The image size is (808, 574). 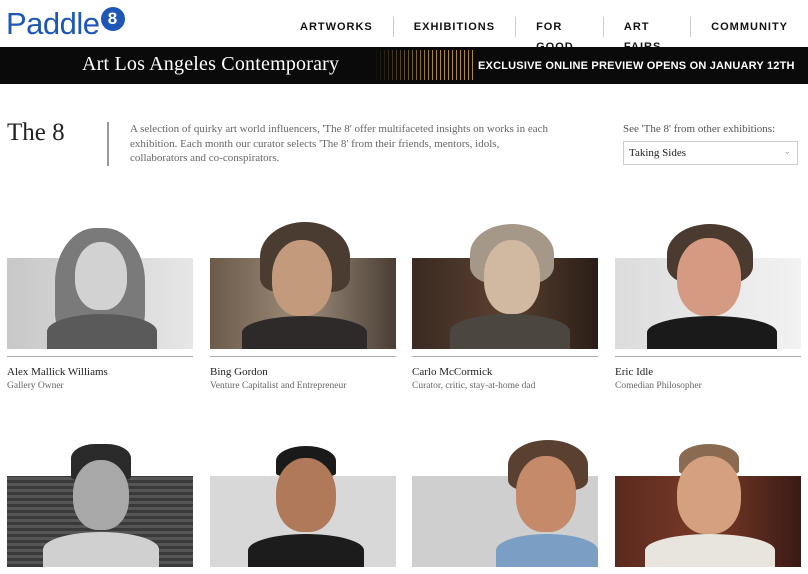 I want to click on nav-for-good: FOR GOOD, so click(x=559, y=35).